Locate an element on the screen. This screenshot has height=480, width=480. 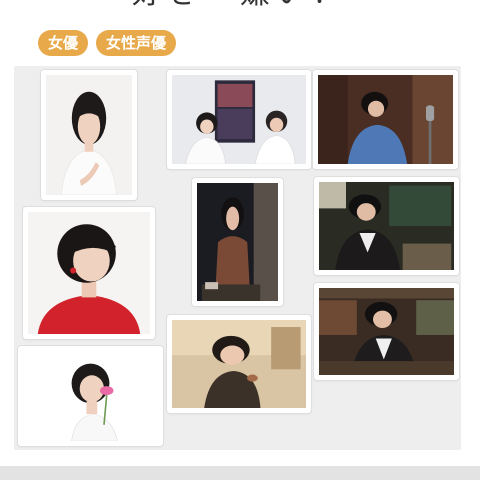
photo-card-classroom is located at coordinates (386, 226).